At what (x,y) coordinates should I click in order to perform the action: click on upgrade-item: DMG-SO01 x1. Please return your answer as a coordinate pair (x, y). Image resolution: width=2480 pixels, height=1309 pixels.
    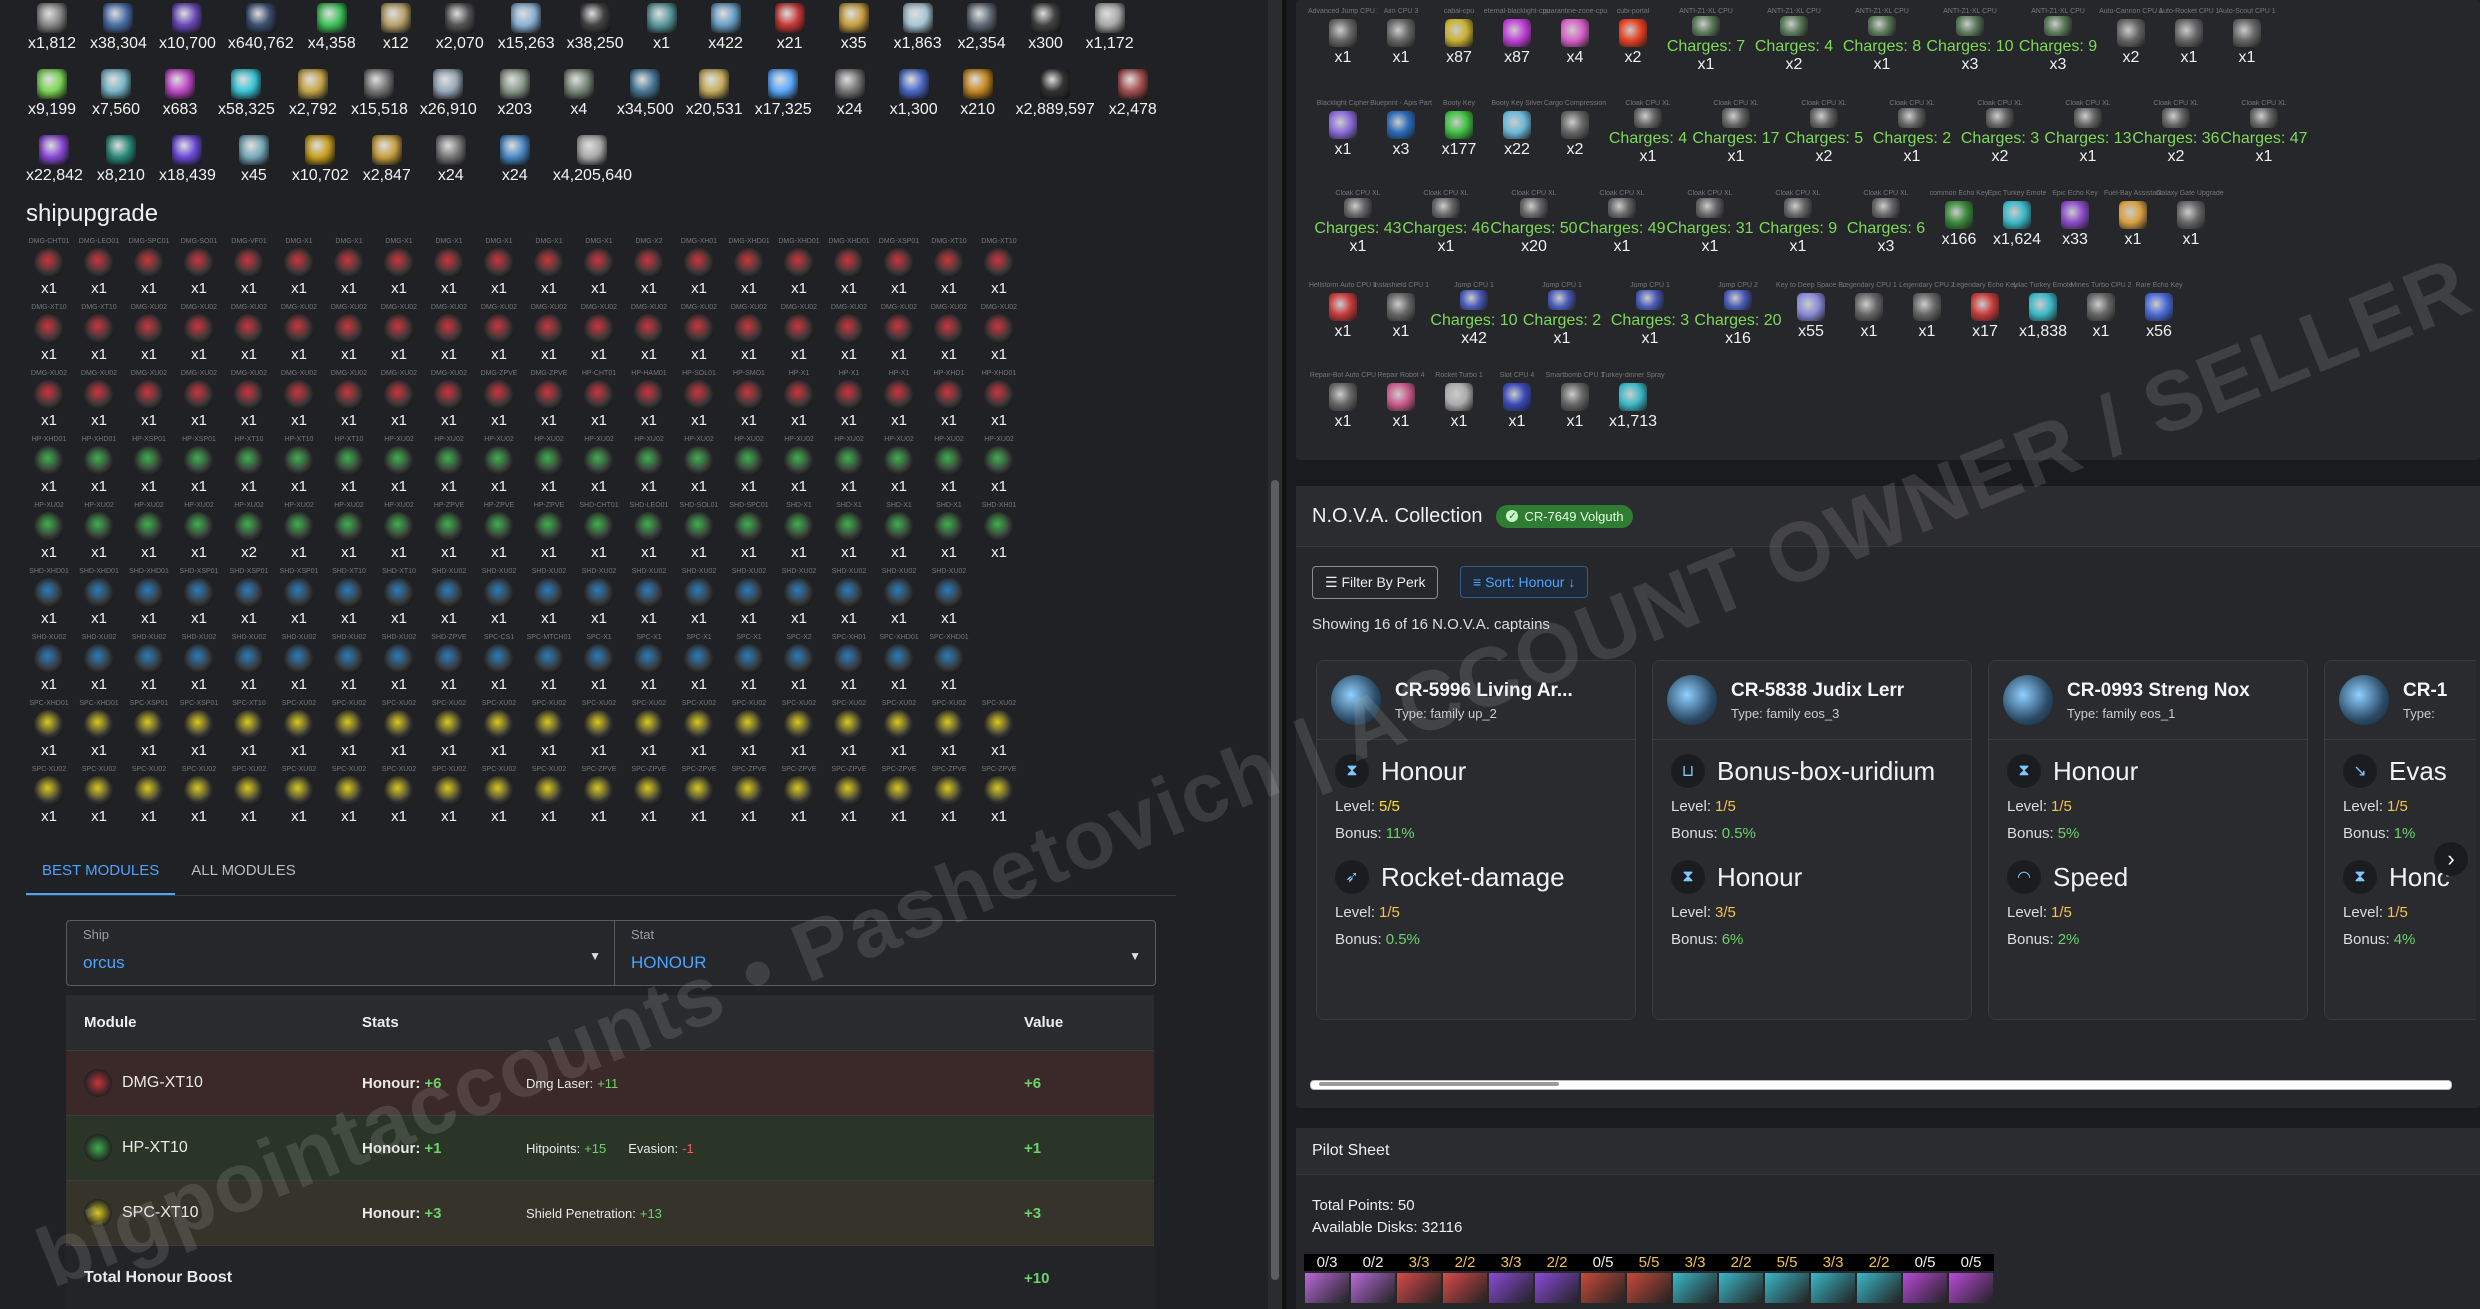
    Looking at the image, I should click on (199, 270).